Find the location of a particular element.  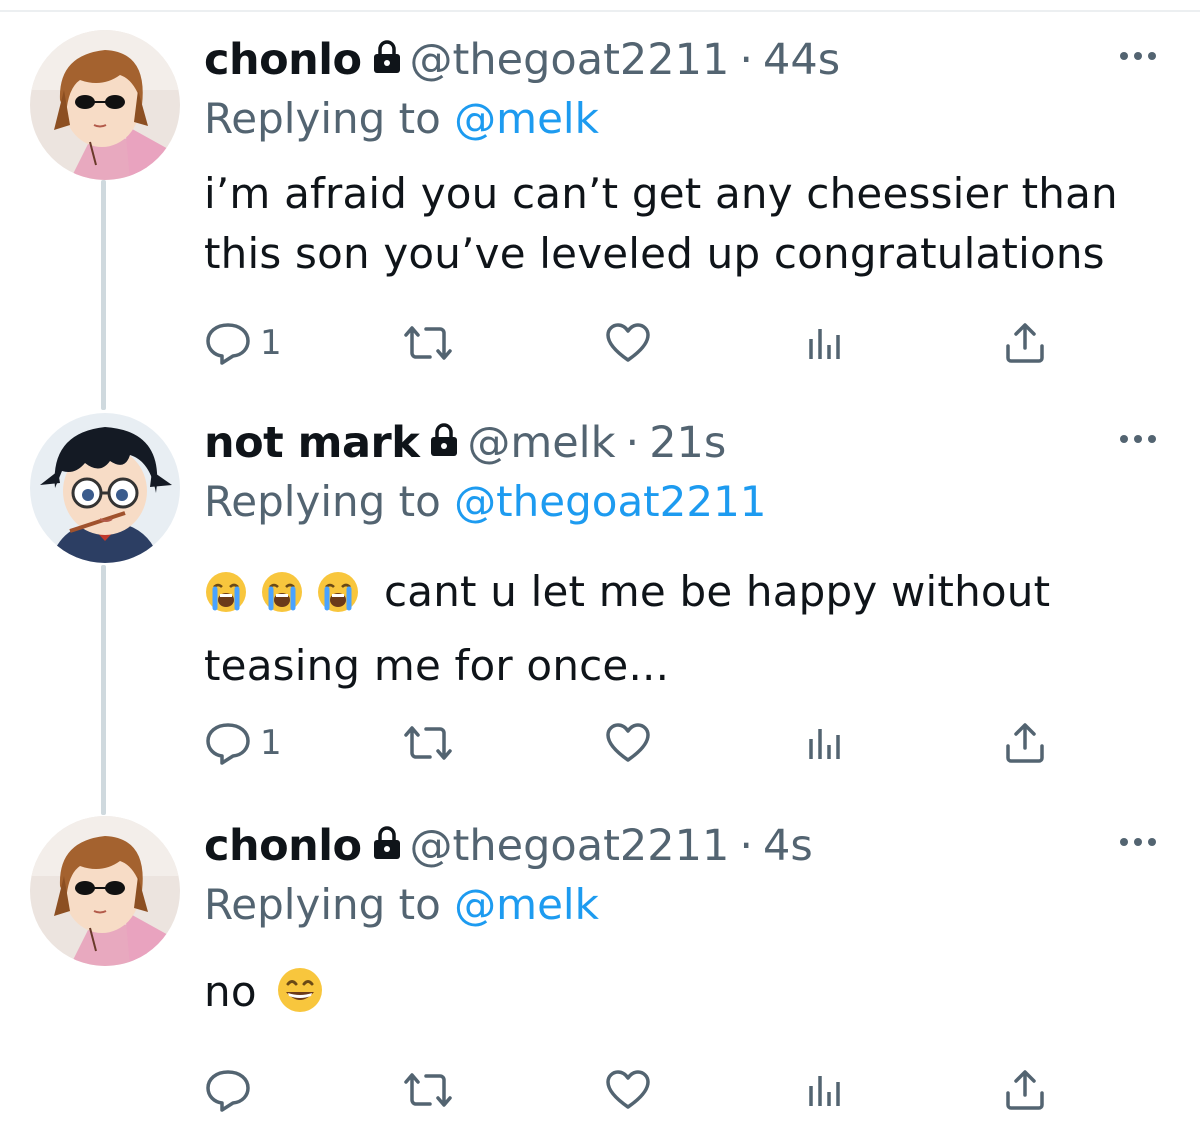

replying-to-mention: @thegoat2211 is located at coordinates (610, 501).